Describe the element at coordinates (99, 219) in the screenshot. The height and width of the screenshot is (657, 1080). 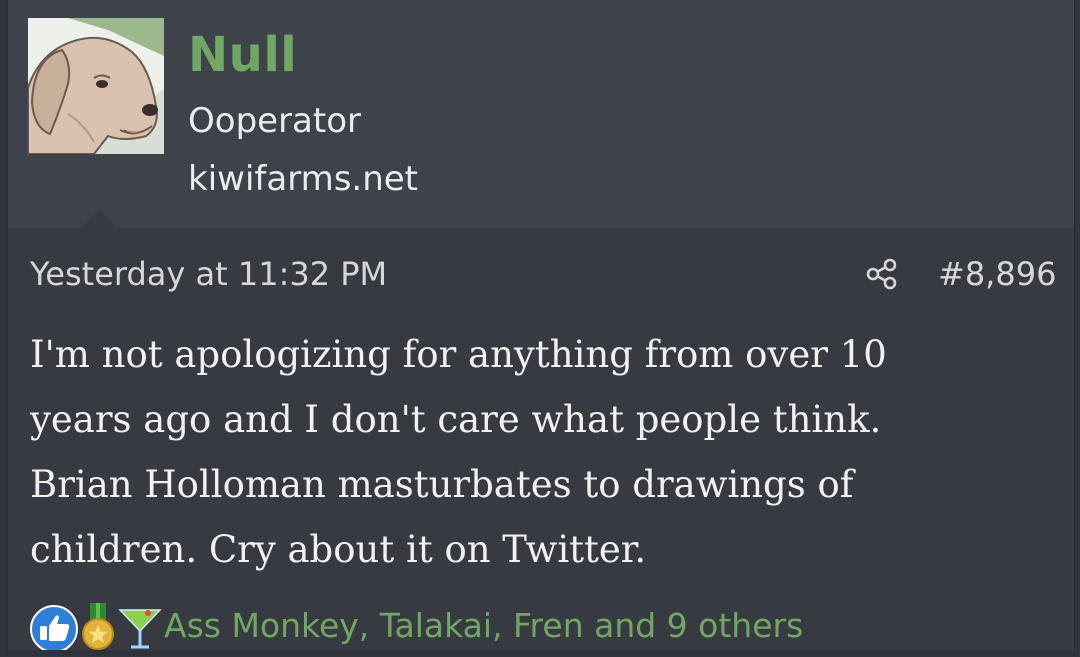
I see `user-block-pointer` at that location.